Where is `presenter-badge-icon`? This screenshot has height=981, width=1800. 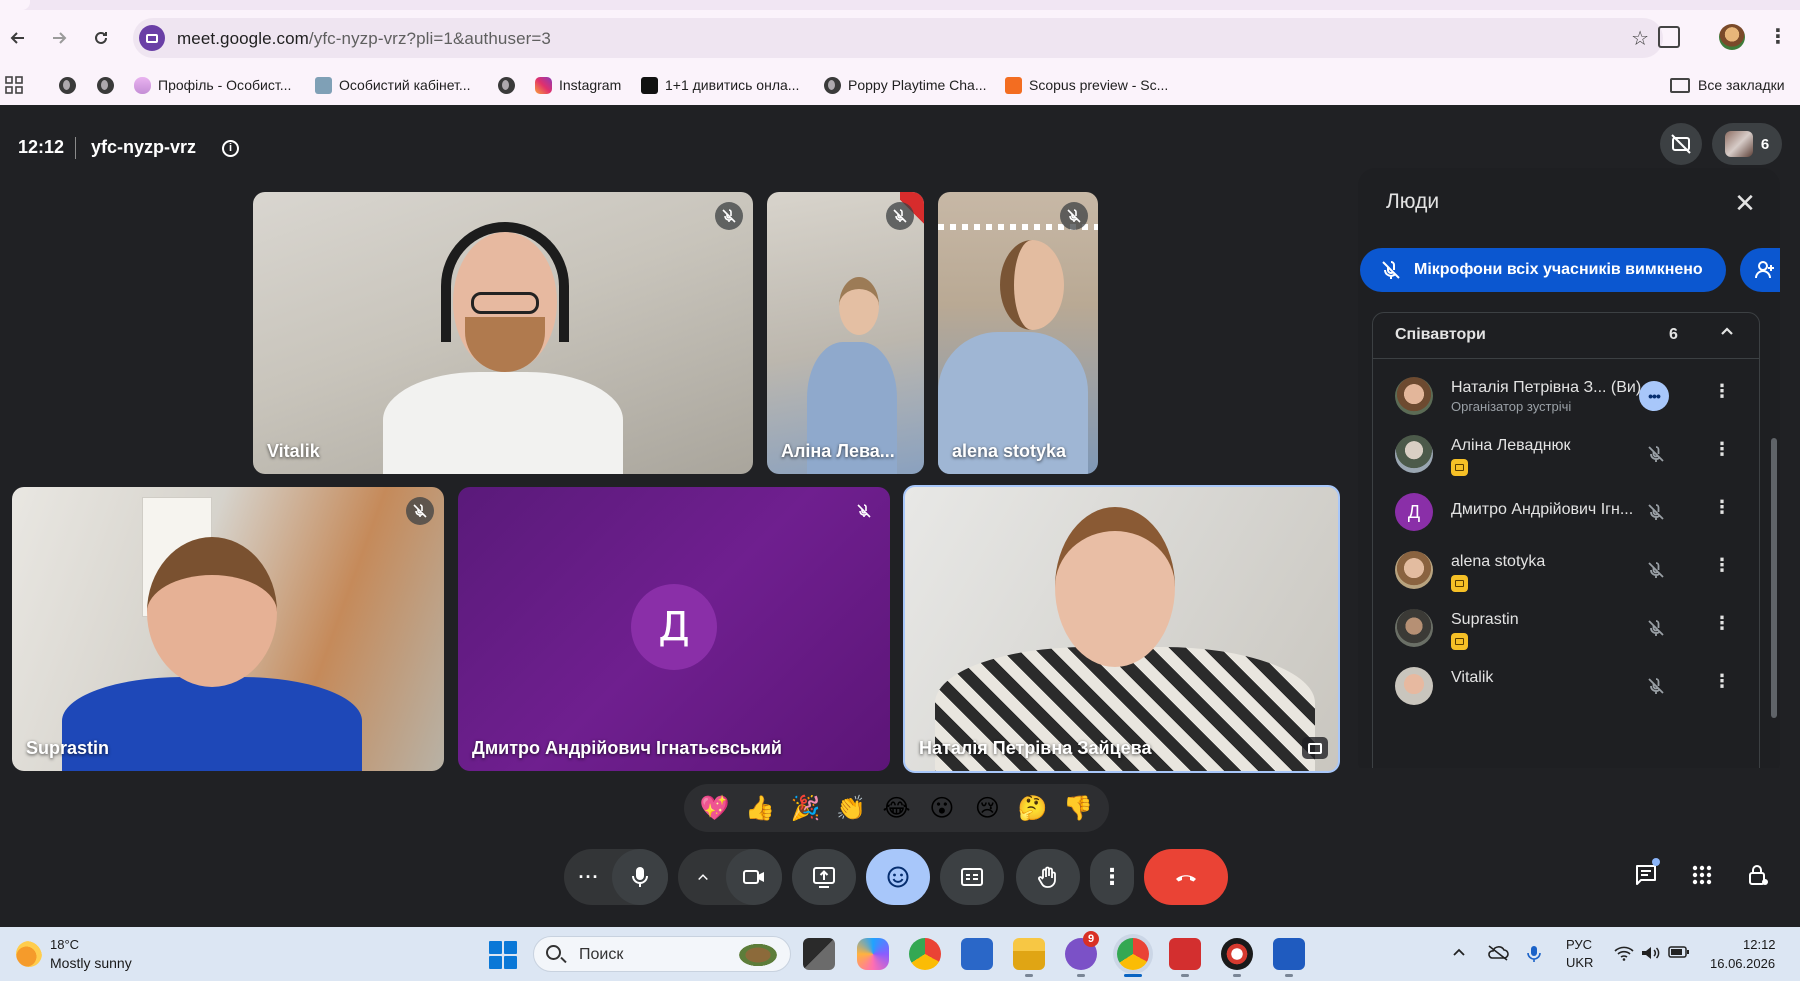 presenter-badge-icon is located at coordinates (1459, 641).